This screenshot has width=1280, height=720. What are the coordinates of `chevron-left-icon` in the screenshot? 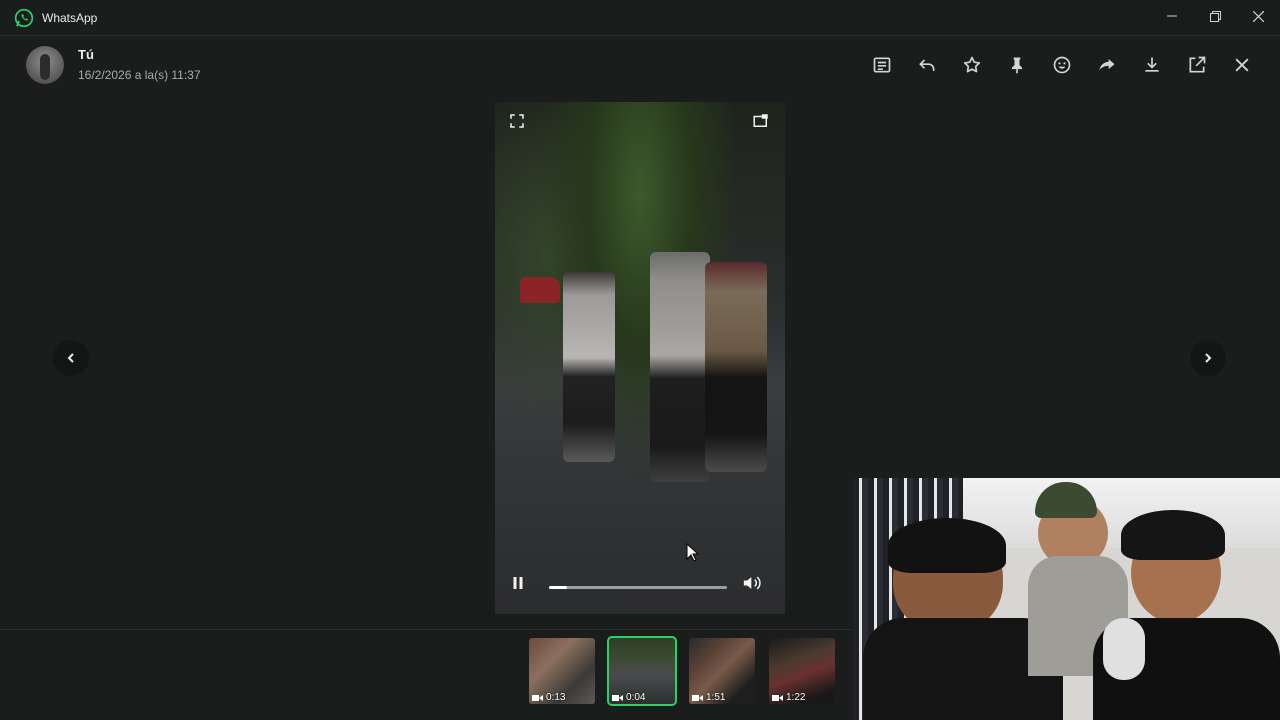 It's located at (70, 358).